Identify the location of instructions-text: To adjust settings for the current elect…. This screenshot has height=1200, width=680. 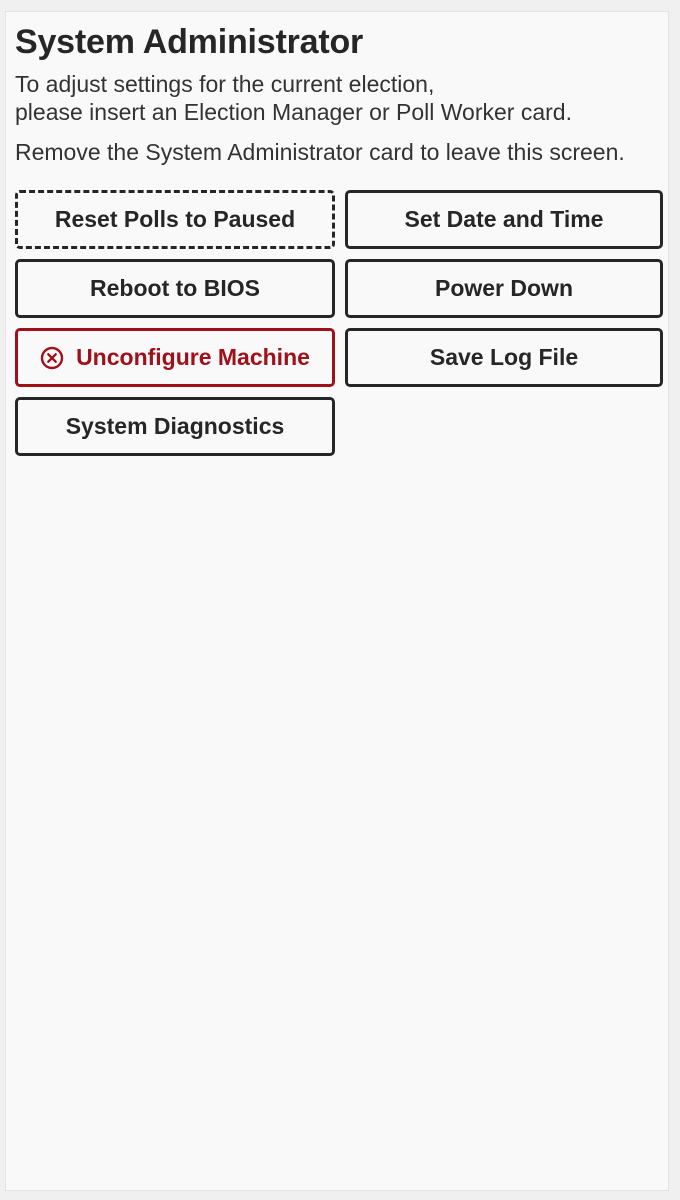
(339, 98).